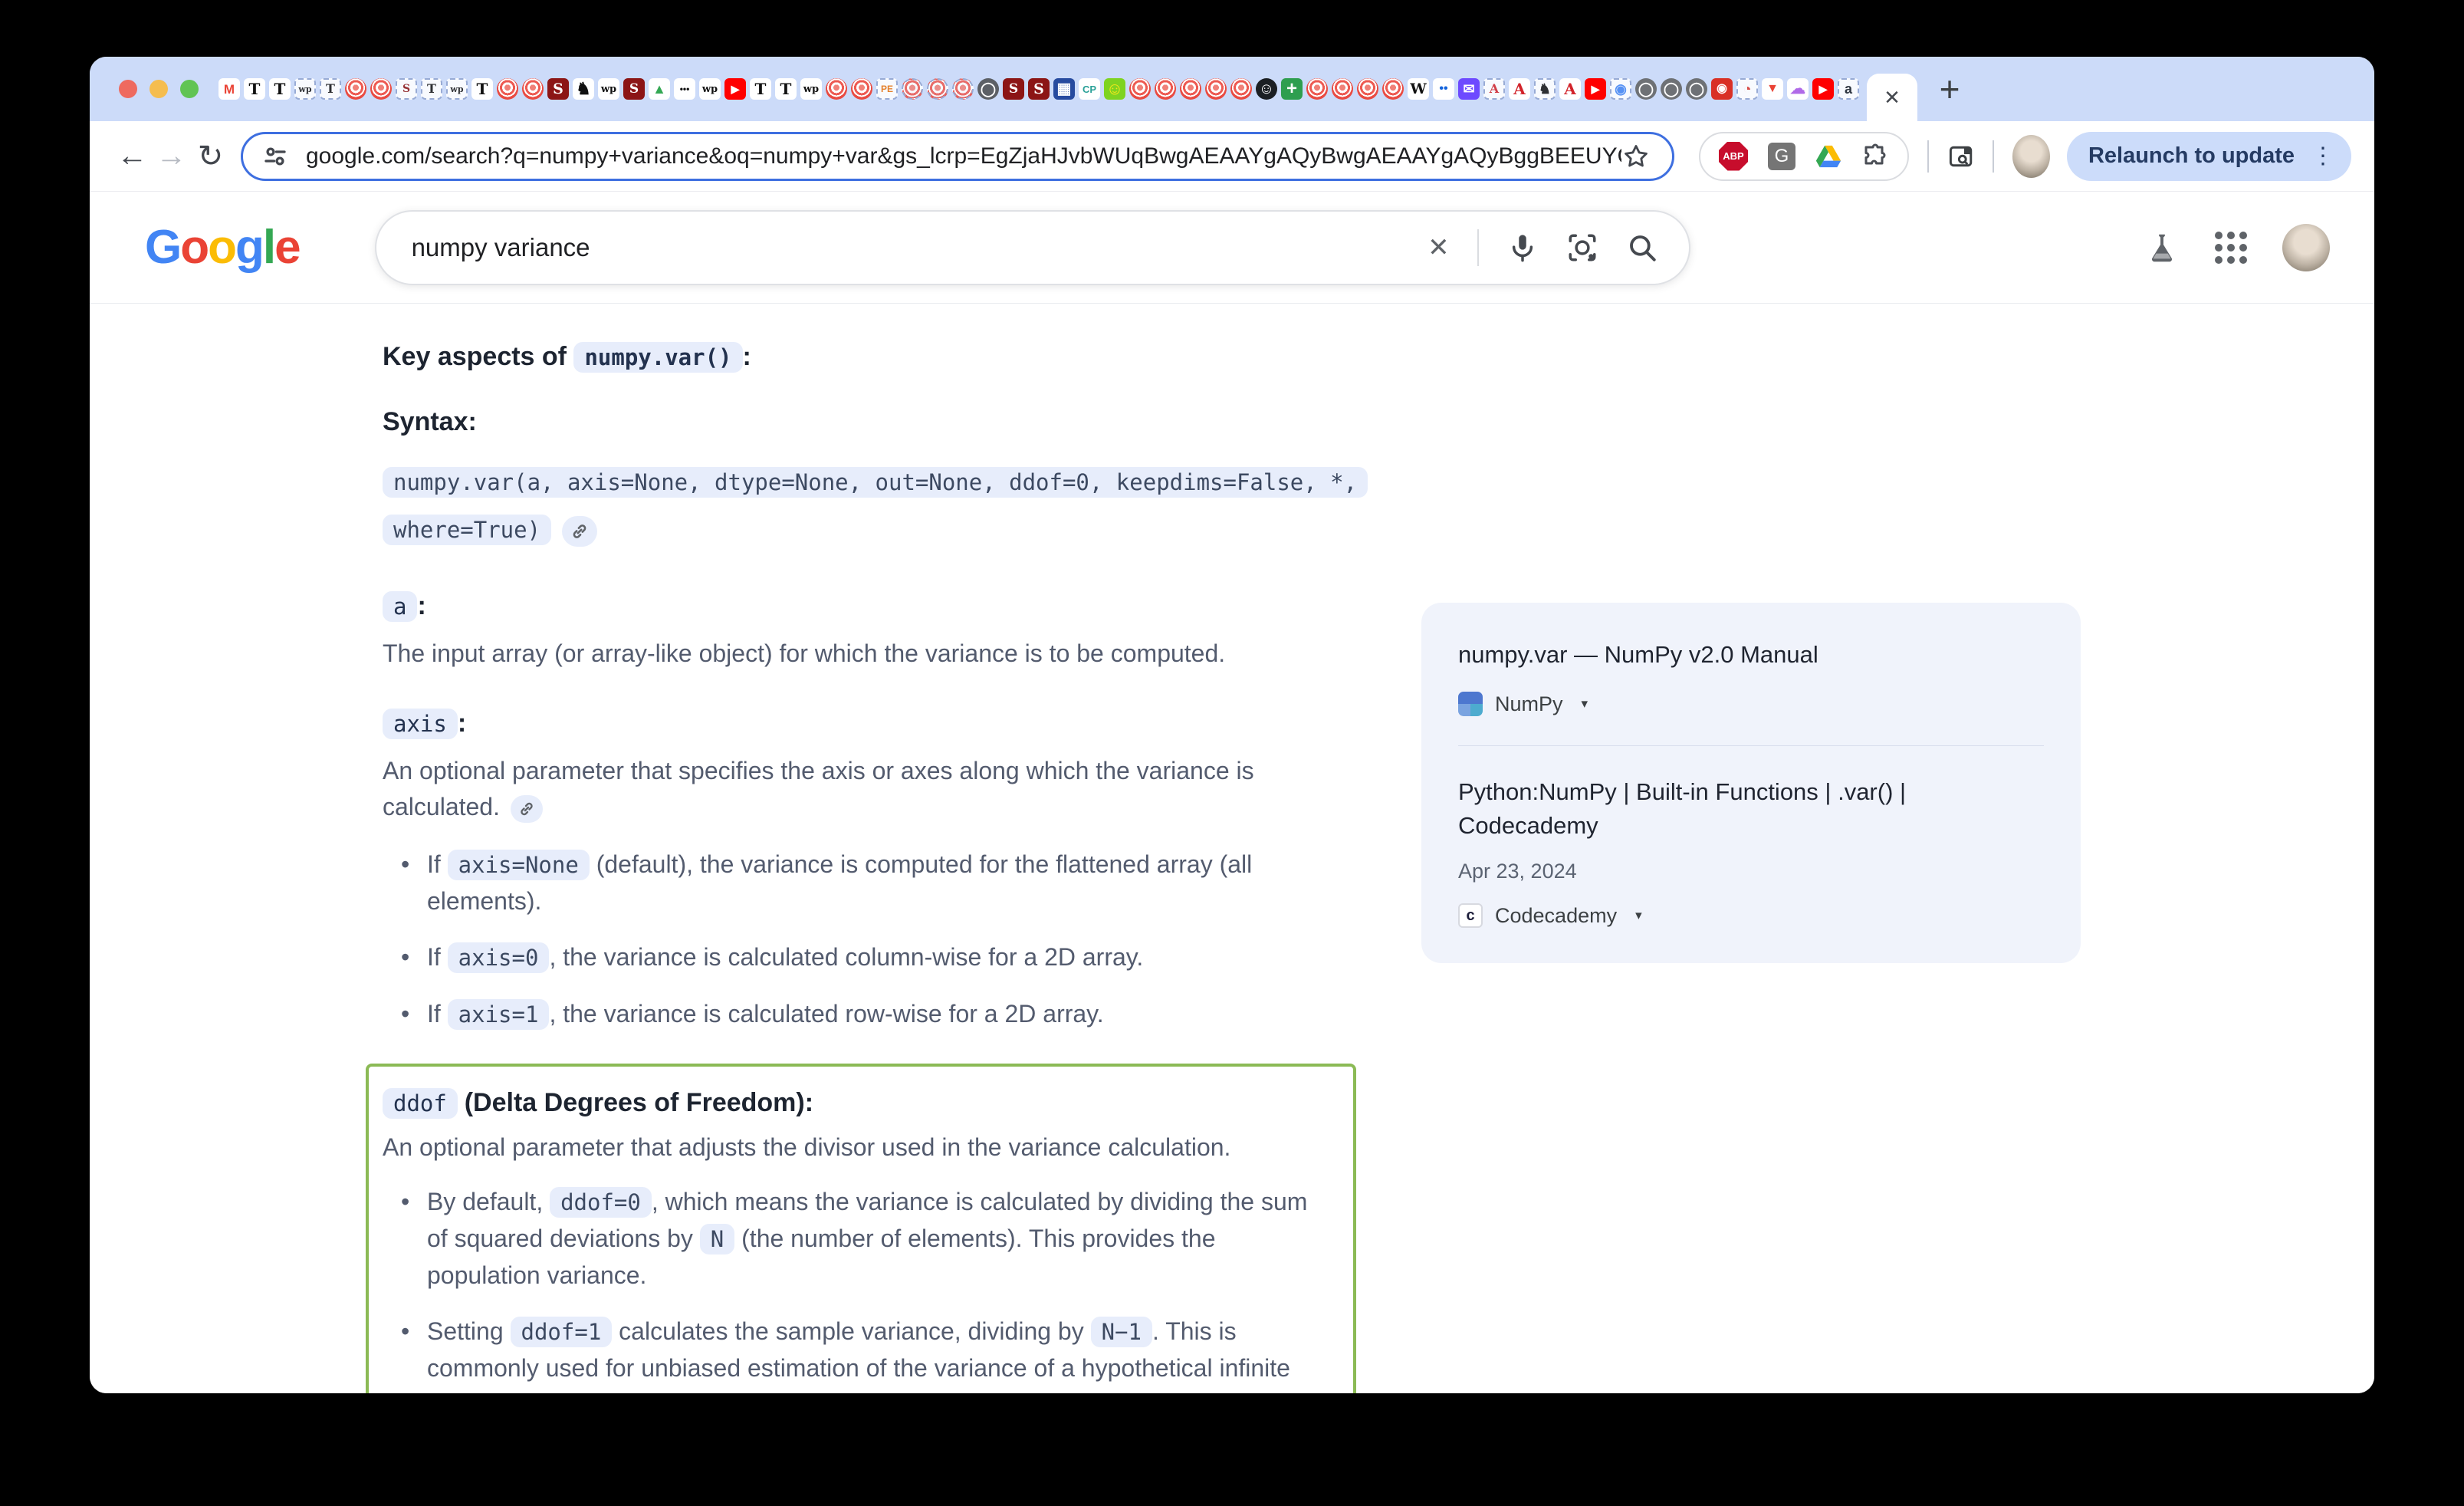 This screenshot has height=1506, width=2464. What do you see at coordinates (1443, 89) in the screenshot?
I see `flickr-icon: ••` at bounding box center [1443, 89].